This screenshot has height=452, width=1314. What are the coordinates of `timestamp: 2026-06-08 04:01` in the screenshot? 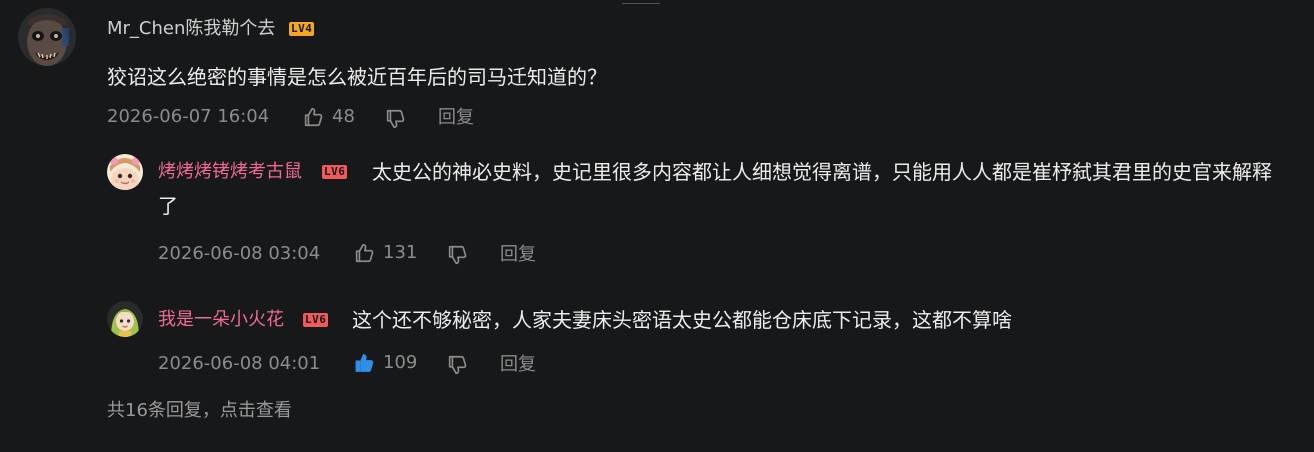 It's located at (239, 363).